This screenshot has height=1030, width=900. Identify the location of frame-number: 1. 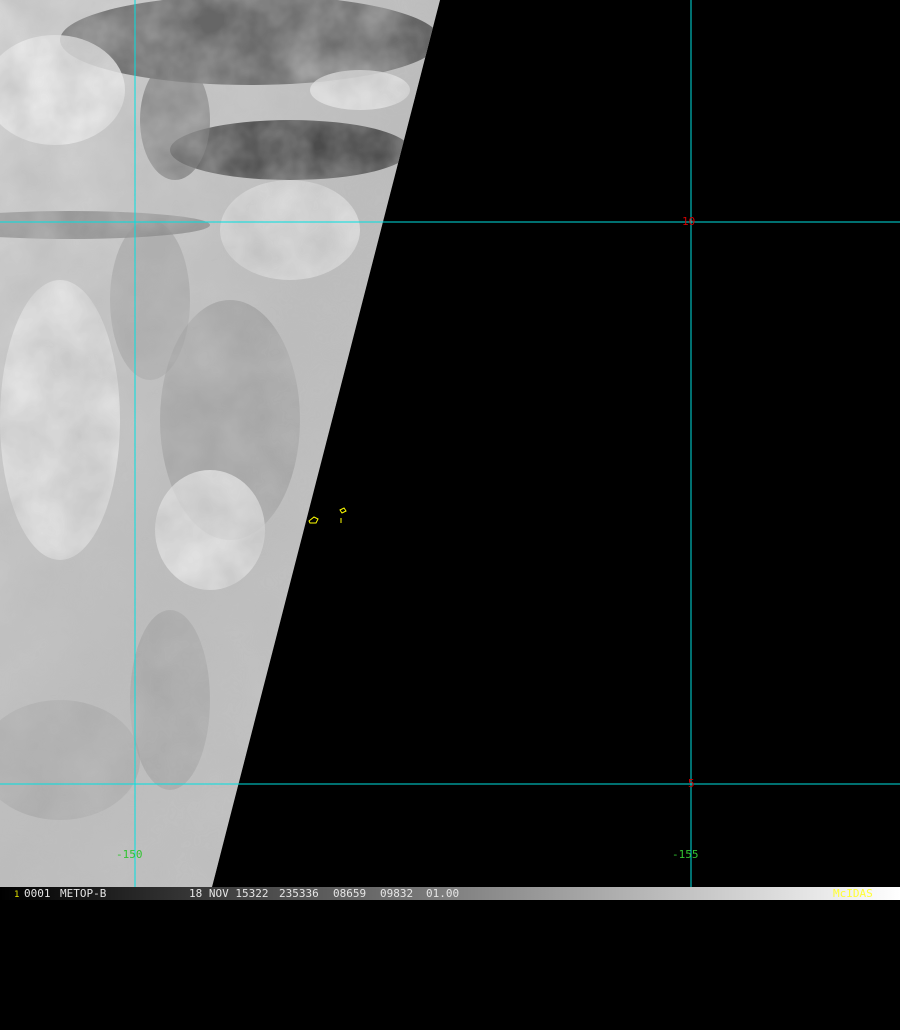
(17, 895).